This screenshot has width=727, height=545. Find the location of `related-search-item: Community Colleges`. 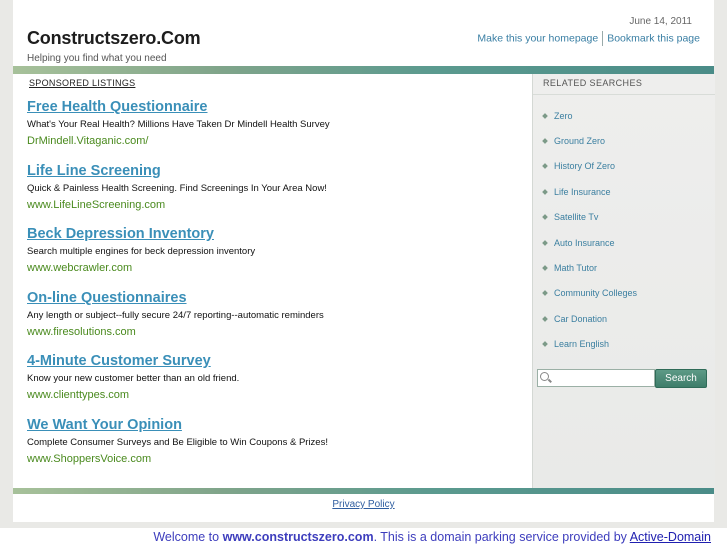

related-search-item: Community Colleges is located at coordinates (589, 293).